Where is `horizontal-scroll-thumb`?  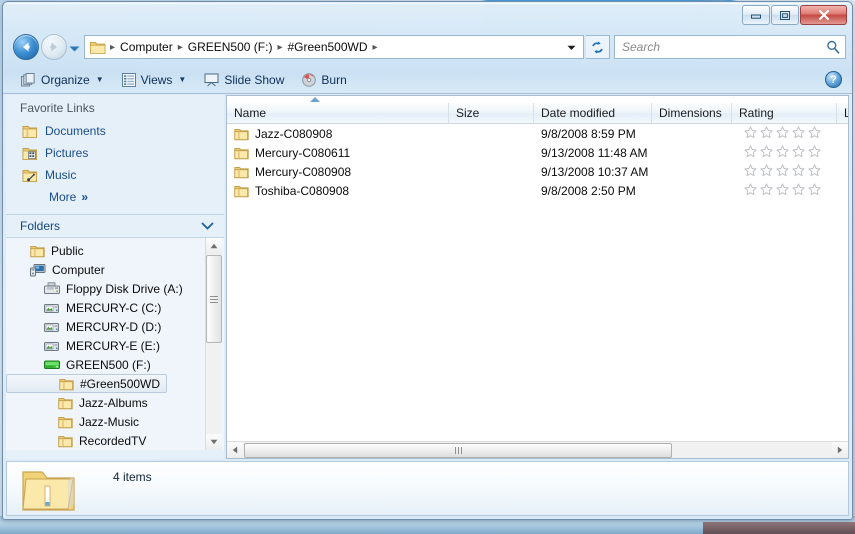 horizontal-scroll-thumb is located at coordinates (458, 450).